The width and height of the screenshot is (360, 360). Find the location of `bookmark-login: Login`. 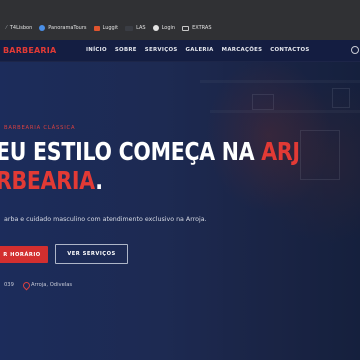

bookmark-login: Login is located at coordinates (163, 28).